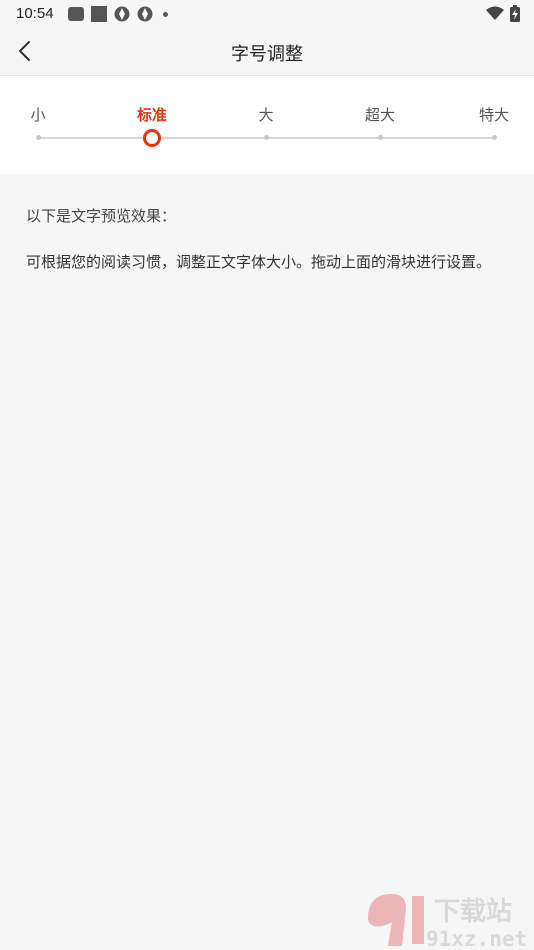  I want to click on preview-heading: 以下是文字预览效果：, so click(101, 216).